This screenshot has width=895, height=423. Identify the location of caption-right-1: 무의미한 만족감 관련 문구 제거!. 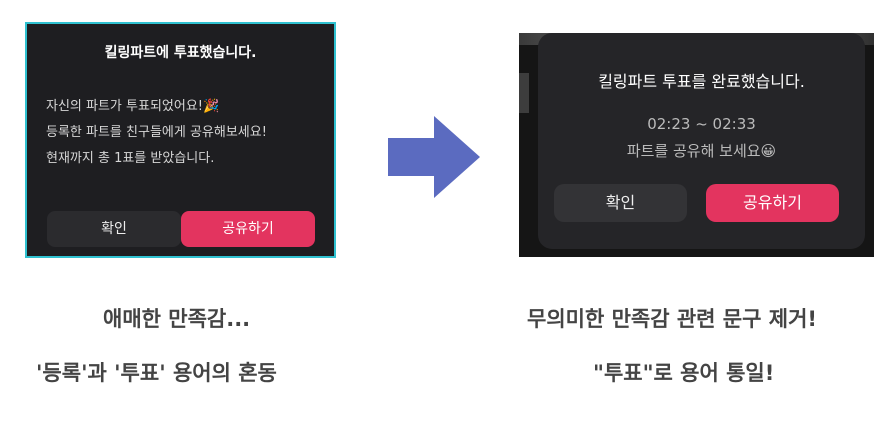
(672, 319).